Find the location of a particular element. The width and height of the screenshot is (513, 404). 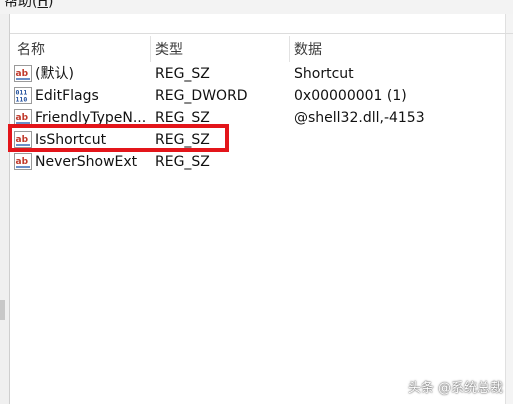

column-header-type: 类型 is located at coordinates (169, 50).